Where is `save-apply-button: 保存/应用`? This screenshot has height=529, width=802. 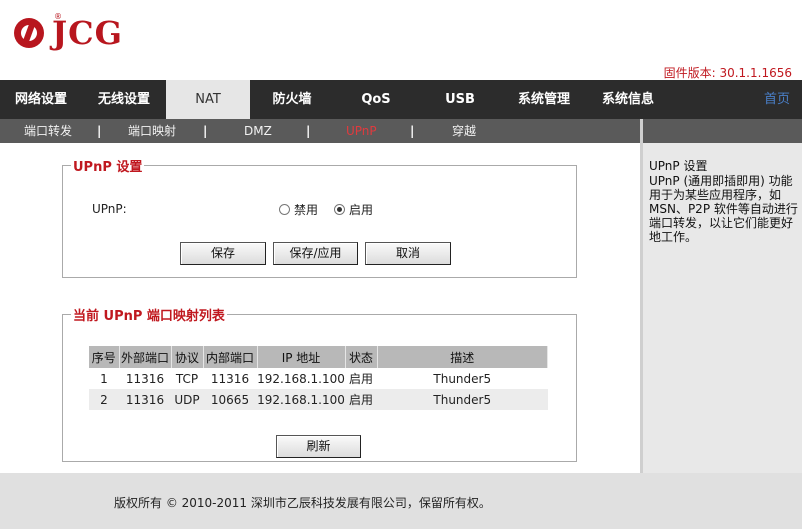 save-apply-button: 保存/应用 is located at coordinates (315, 253).